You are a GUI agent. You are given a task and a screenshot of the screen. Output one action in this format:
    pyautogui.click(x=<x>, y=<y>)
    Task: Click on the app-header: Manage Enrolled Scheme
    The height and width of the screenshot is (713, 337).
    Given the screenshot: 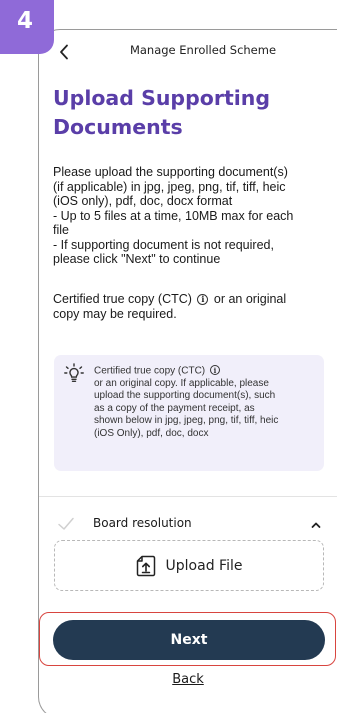 What is the action you would take?
    pyautogui.click(x=188, y=52)
    